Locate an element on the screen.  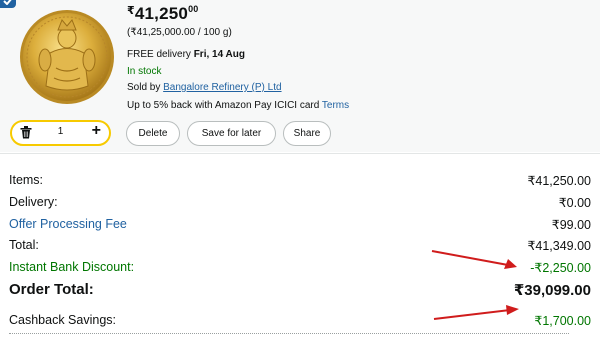
delivery-info: FREE delivery Fri, 14 Aug is located at coordinates (186, 54).